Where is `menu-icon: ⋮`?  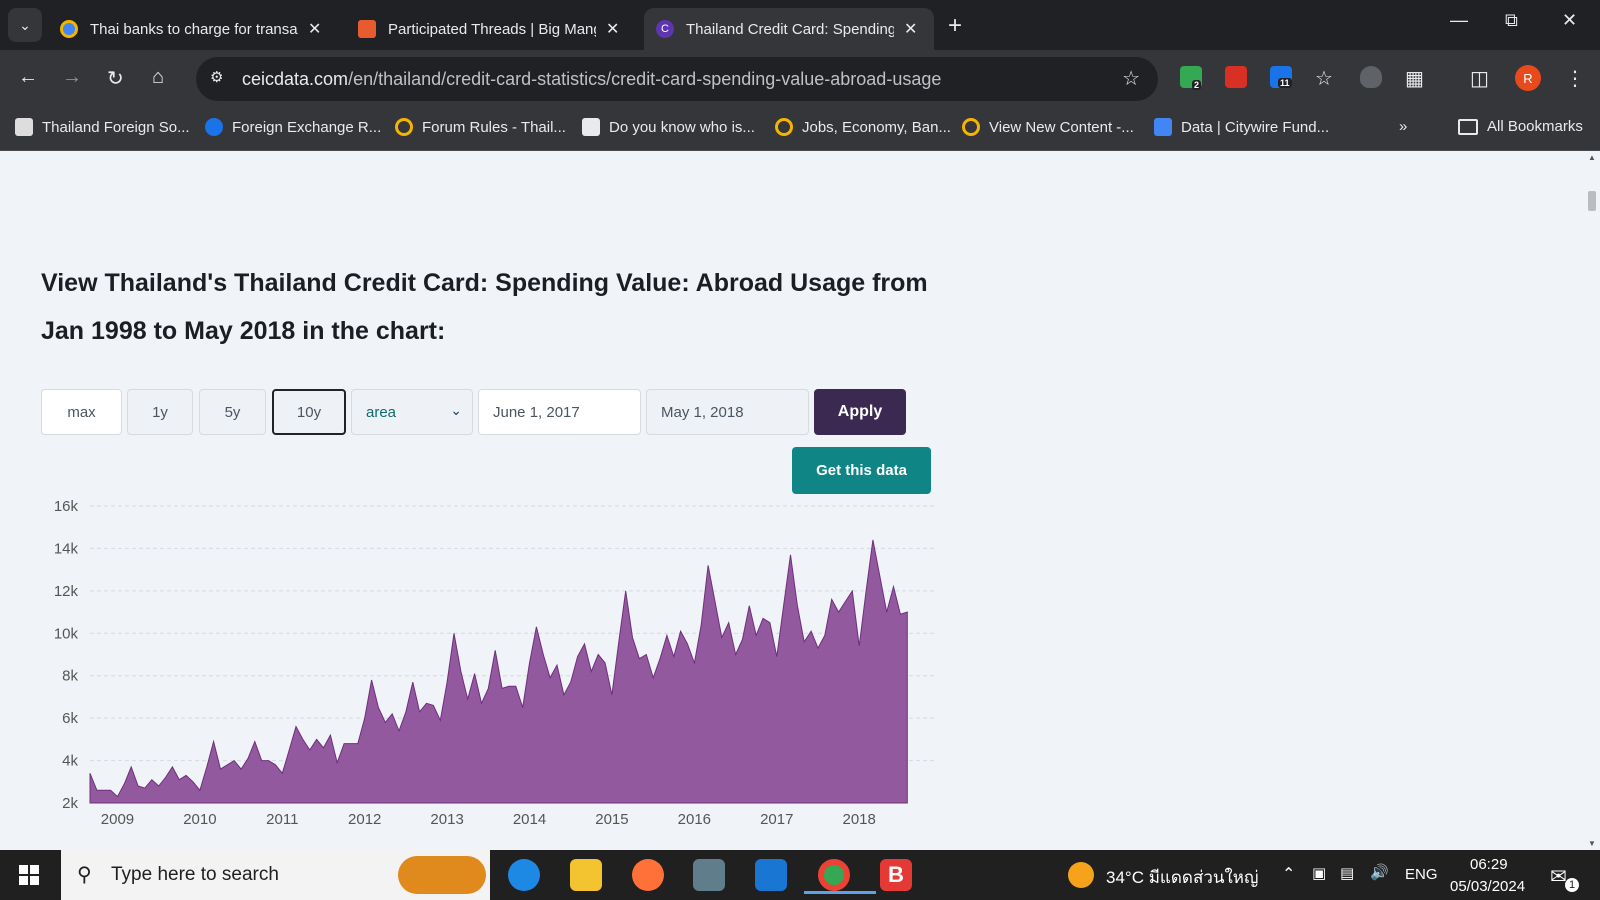
menu-icon: ⋮ is located at coordinates (1575, 78).